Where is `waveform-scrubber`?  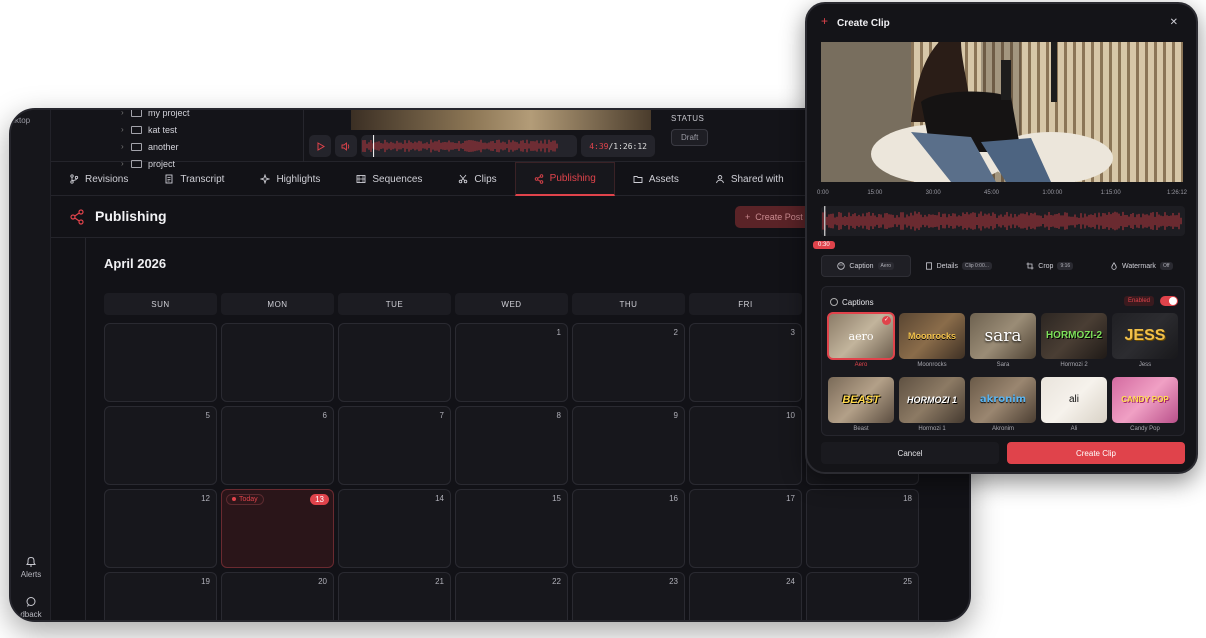 waveform-scrubber is located at coordinates (469, 146).